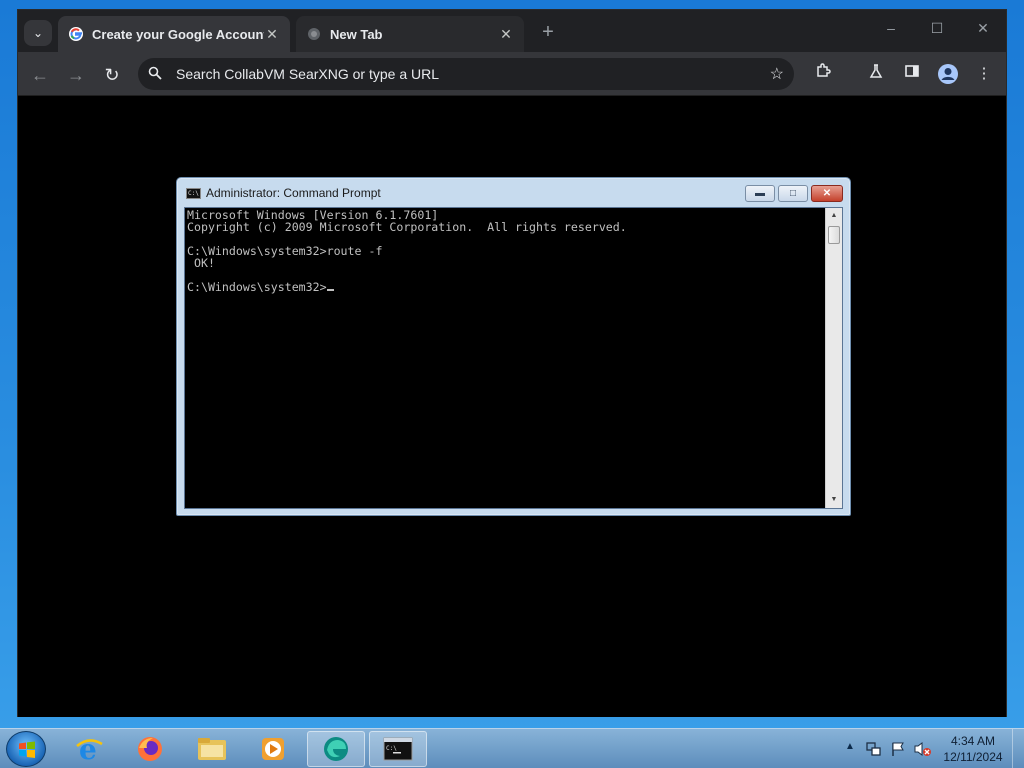  Describe the element at coordinates (834, 235) in the screenshot. I see `scroll-thumb` at that location.